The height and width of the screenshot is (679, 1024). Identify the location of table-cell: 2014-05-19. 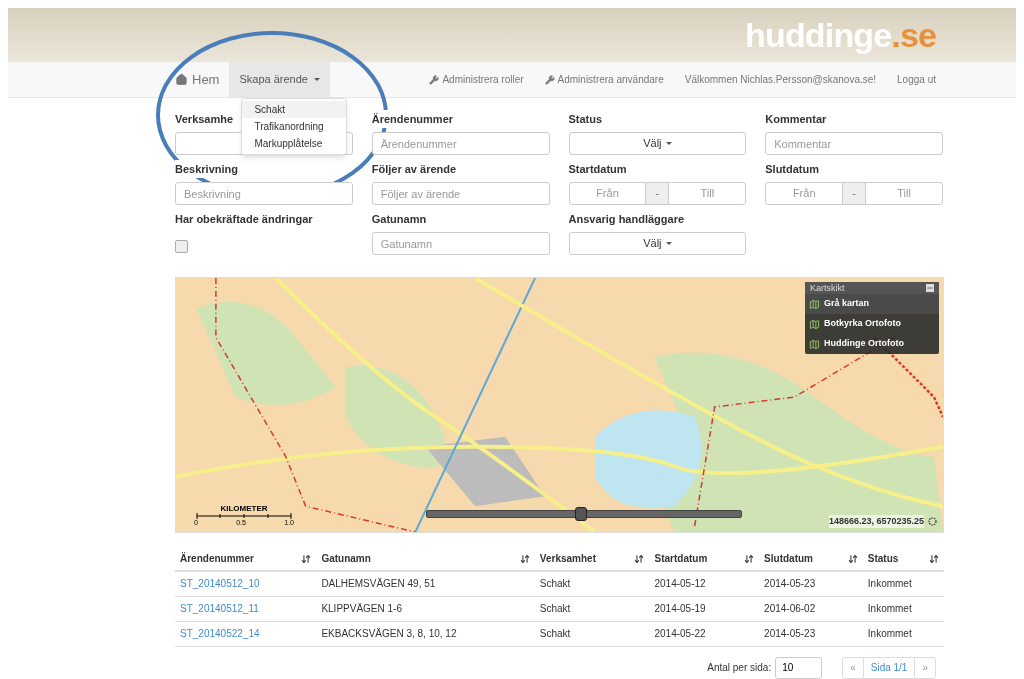
(680, 608).